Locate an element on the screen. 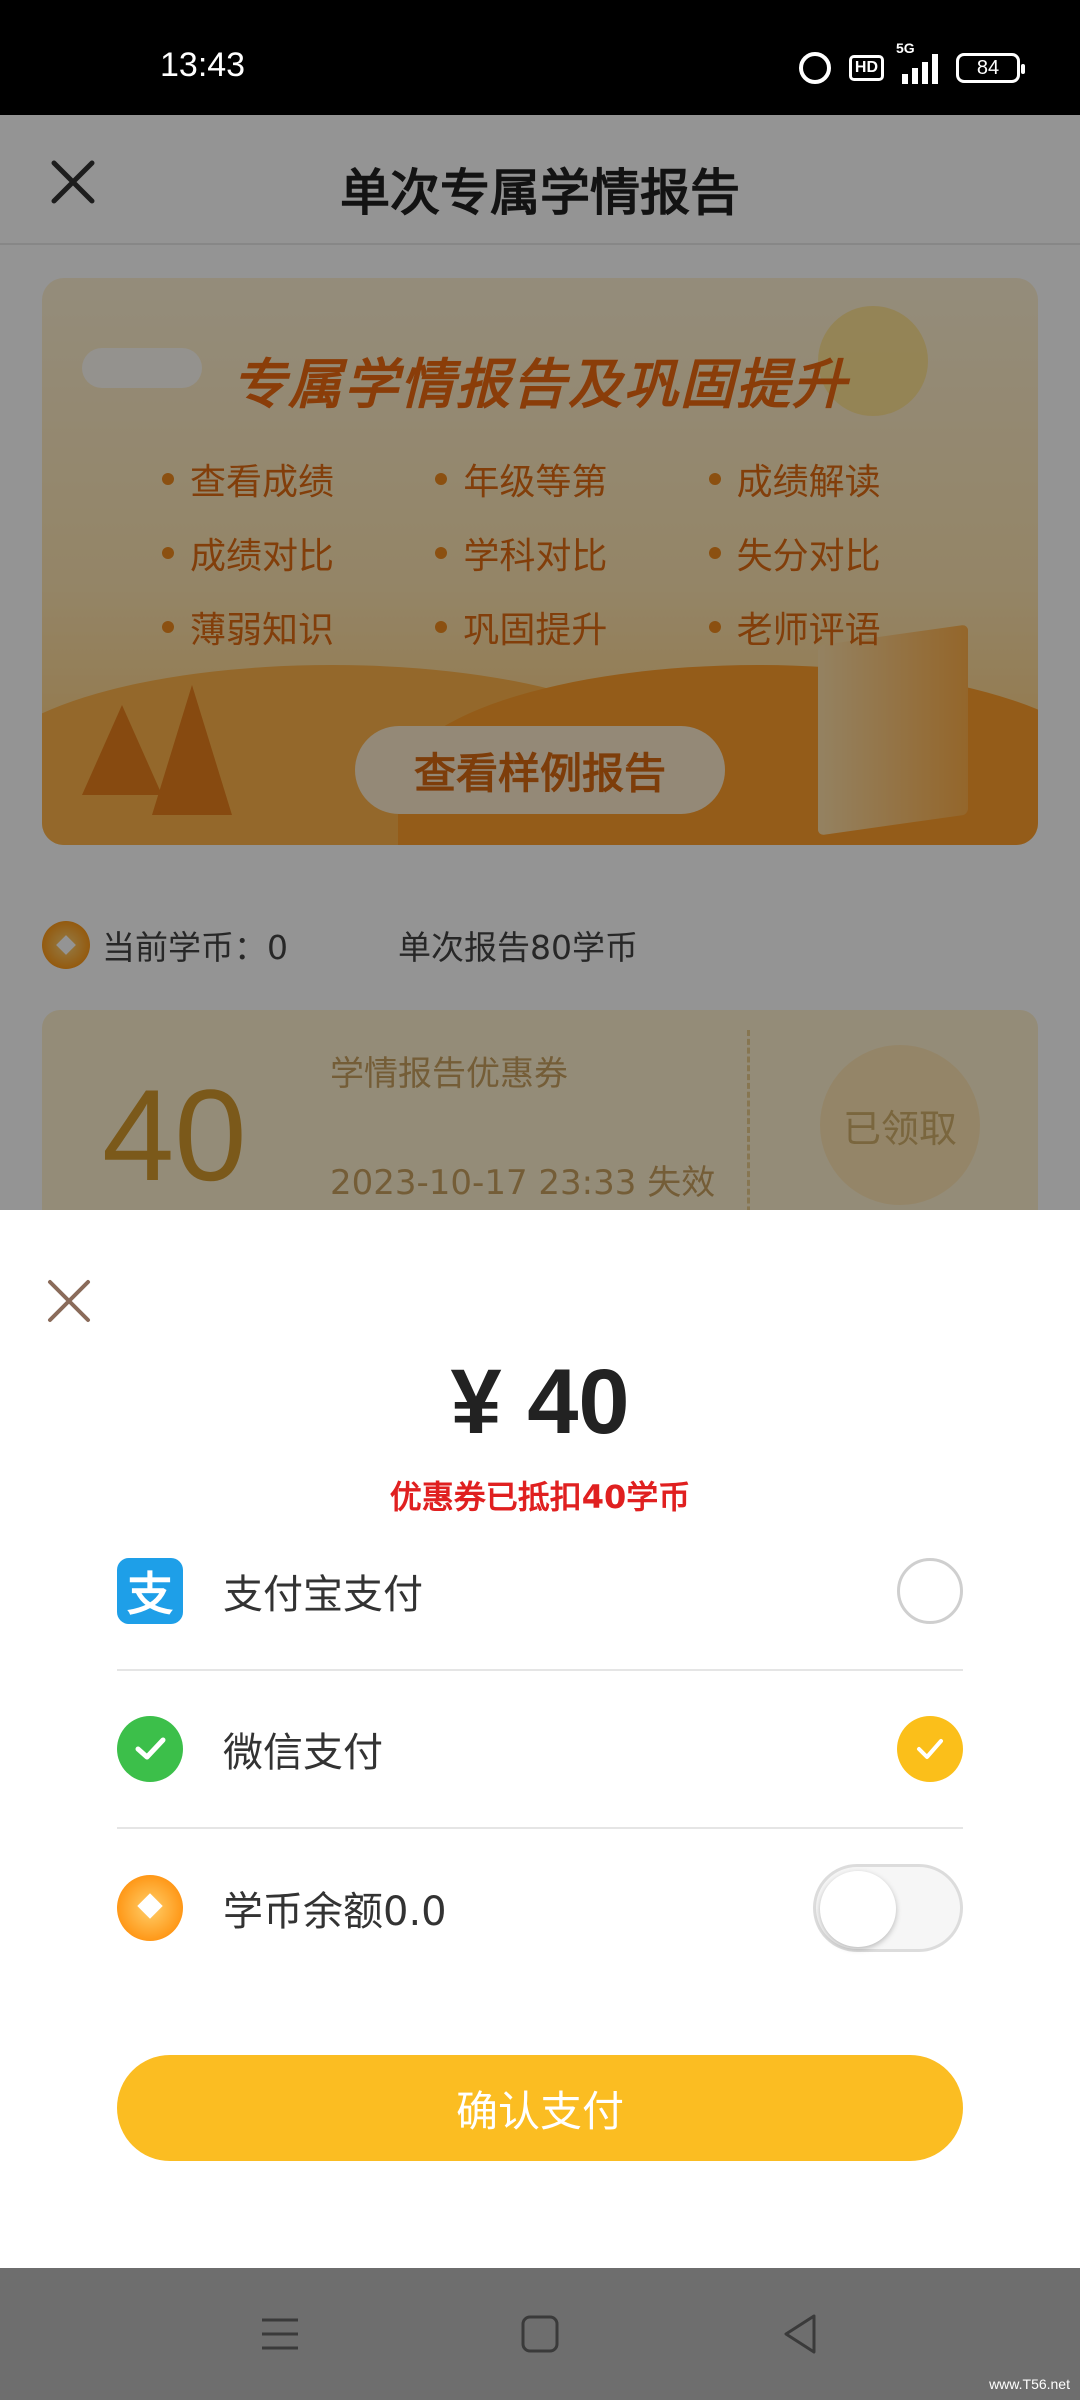 Image resolution: width=1080 pixels, height=2400 pixels. coin-balance-toggle is located at coordinates (888, 1908).